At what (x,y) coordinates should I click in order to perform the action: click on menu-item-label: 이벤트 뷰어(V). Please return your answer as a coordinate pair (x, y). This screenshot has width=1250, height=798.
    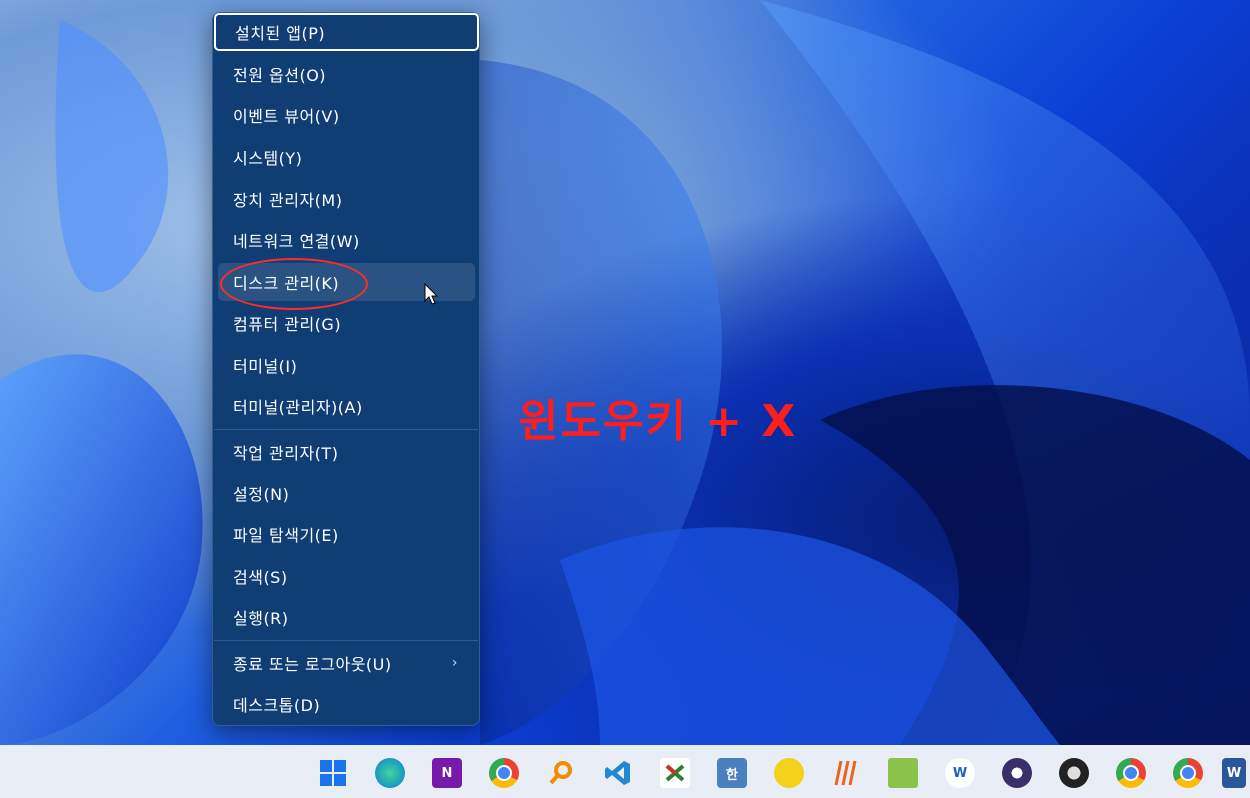
    Looking at the image, I should click on (286, 116).